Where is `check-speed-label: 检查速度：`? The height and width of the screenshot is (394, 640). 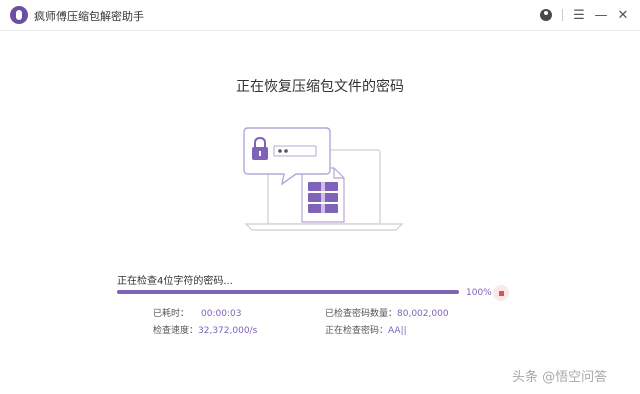
check-speed-label: 检查速度： is located at coordinates (176, 331).